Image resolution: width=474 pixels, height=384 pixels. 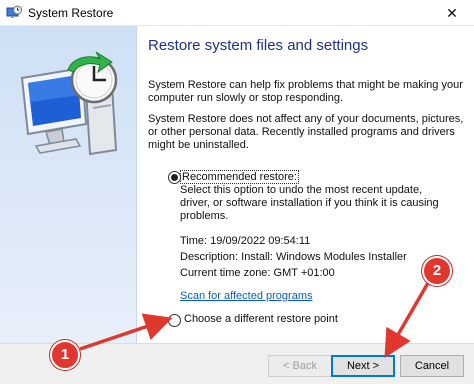 I want to click on cancel-button: Cancel, so click(x=432, y=366).